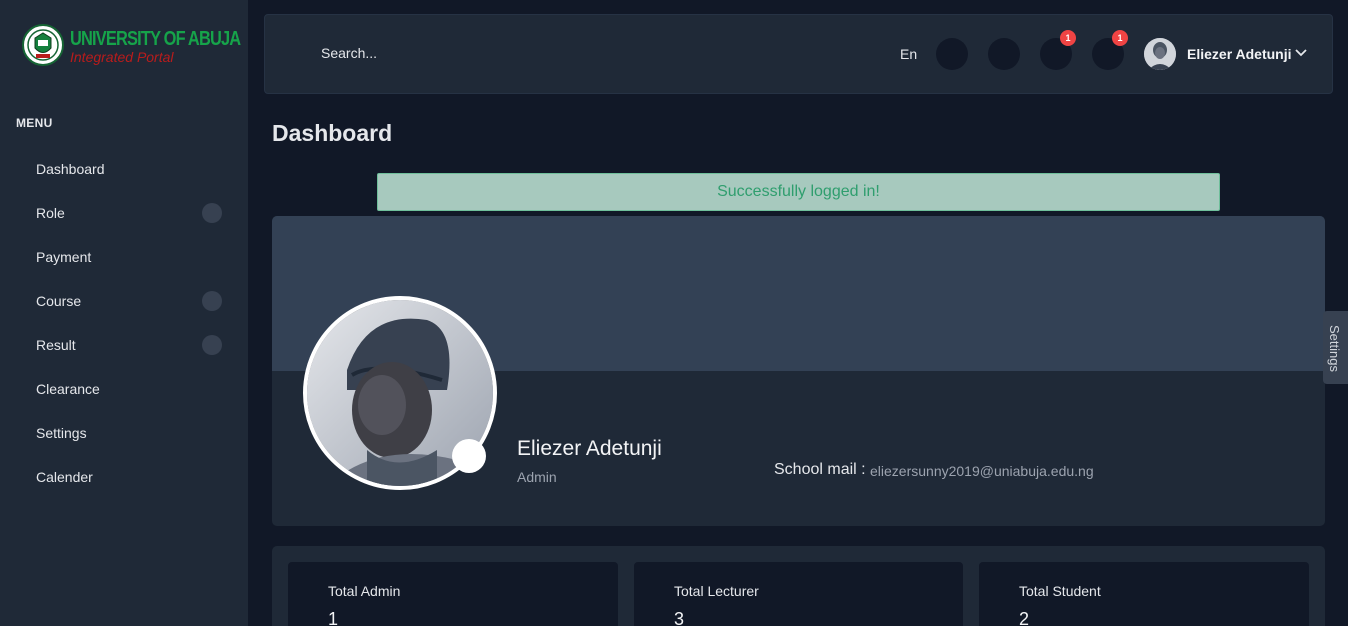  I want to click on apps-grid-icon, so click(1004, 54).